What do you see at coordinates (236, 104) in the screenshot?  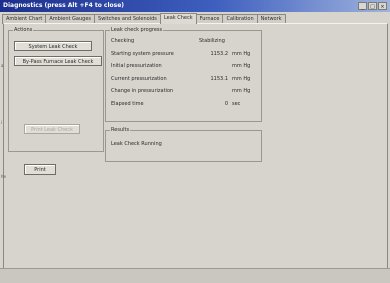 I see `elapsed-time-unit: sec` at bounding box center [236, 104].